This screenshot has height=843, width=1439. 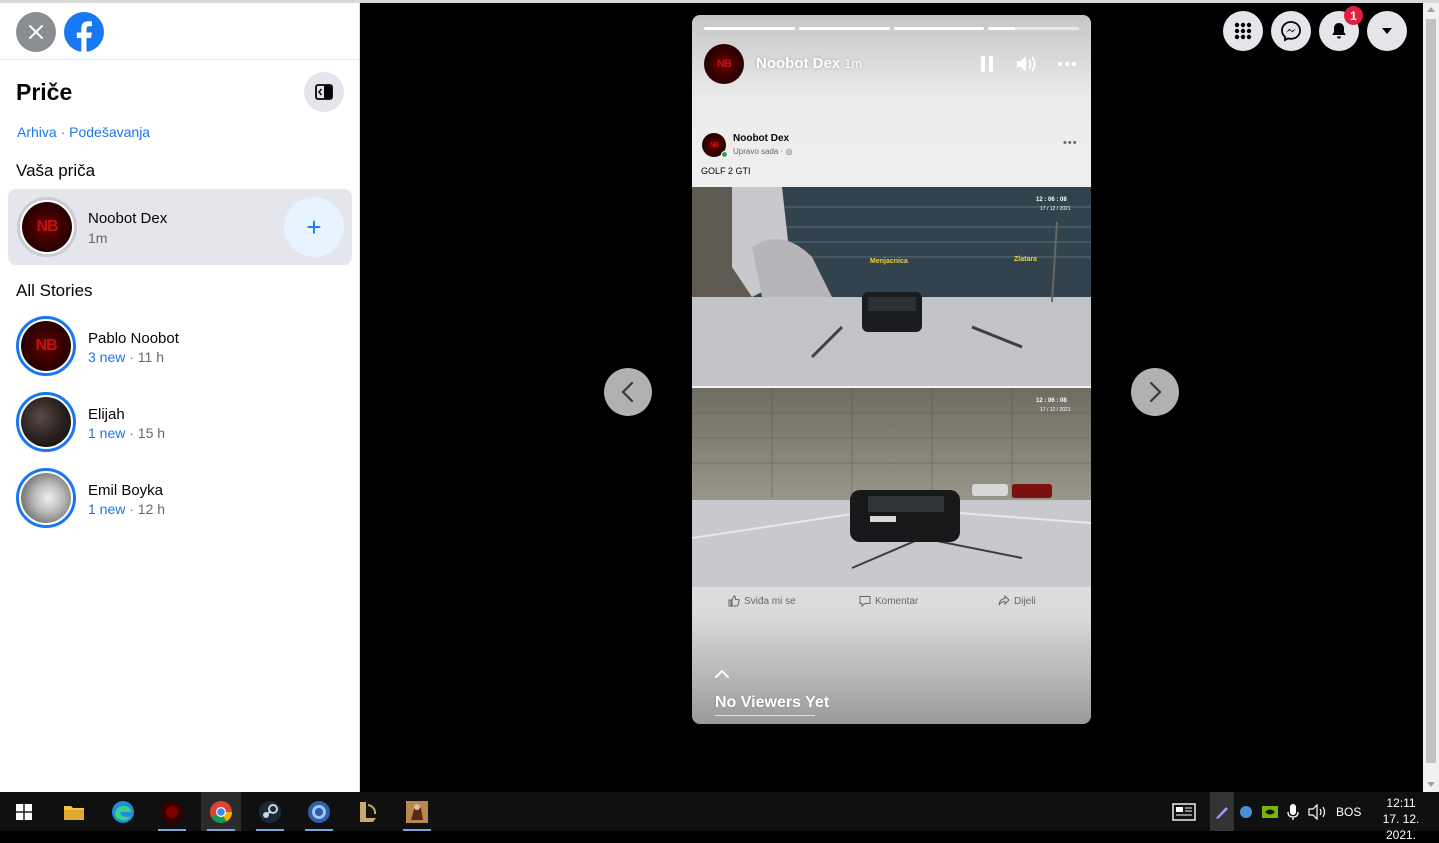 What do you see at coordinates (1027, 64) in the screenshot?
I see `volume-button` at bounding box center [1027, 64].